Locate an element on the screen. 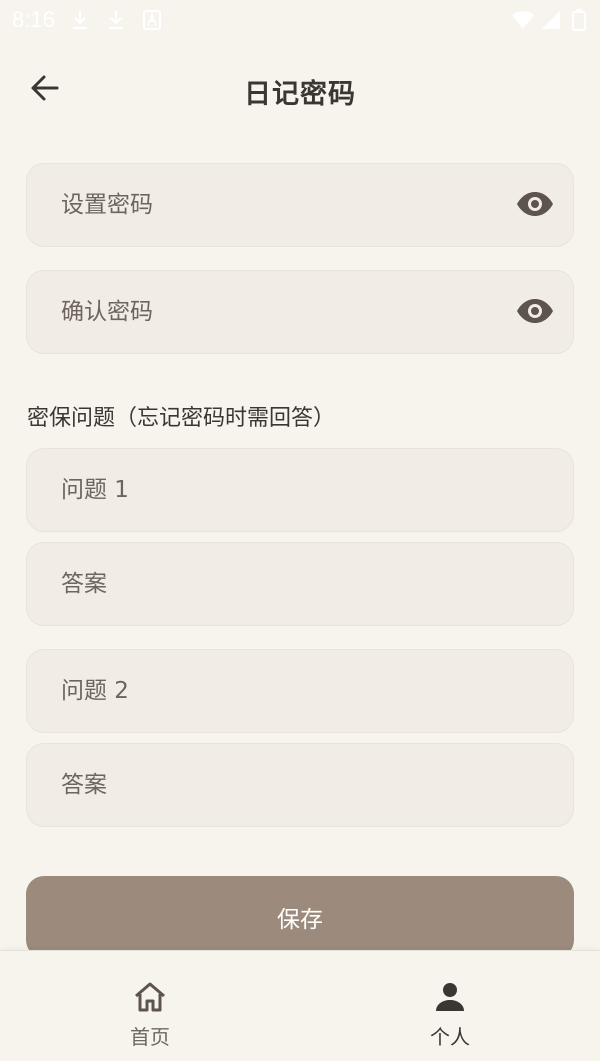 The width and height of the screenshot is (600, 1061). question-1-input is located at coordinates (281, 490).